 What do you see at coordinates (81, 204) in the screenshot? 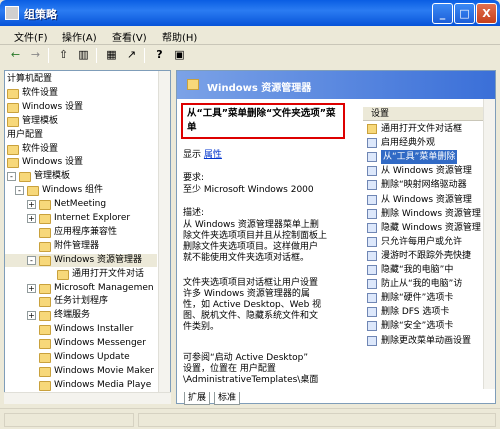
I see `tree-item: + NetMeeting` at bounding box center [81, 204].